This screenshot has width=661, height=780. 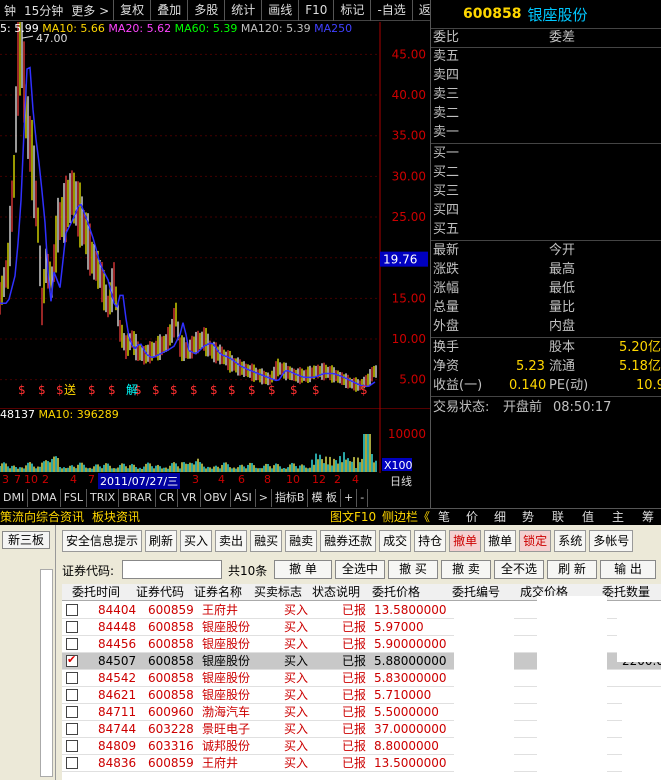 What do you see at coordinates (44, 498) in the screenshot?
I see `indicator-tab-dma: DMA` at bounding box center [44, 498].